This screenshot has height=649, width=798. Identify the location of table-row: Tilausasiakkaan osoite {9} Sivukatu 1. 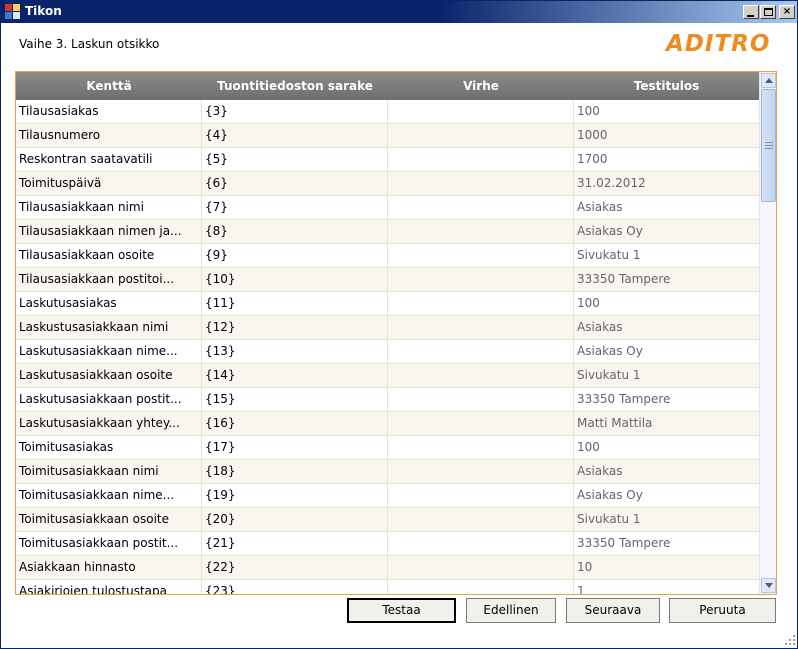
(387, 256).